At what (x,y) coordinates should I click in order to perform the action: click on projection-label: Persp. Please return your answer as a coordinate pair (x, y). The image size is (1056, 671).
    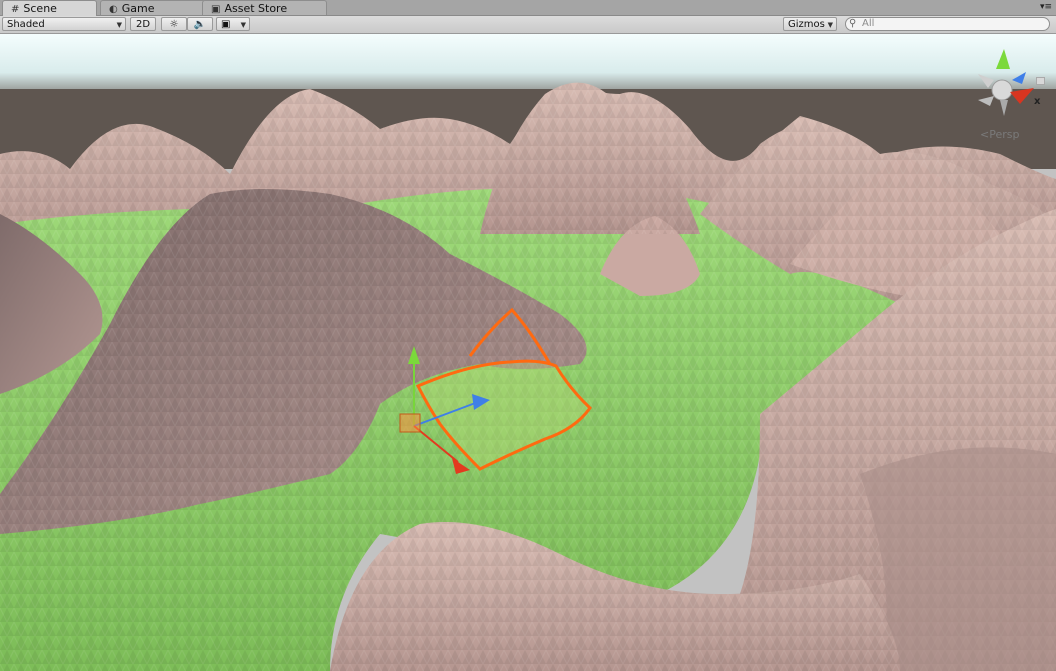
    Looking at the image, I should click on (1004, 134).